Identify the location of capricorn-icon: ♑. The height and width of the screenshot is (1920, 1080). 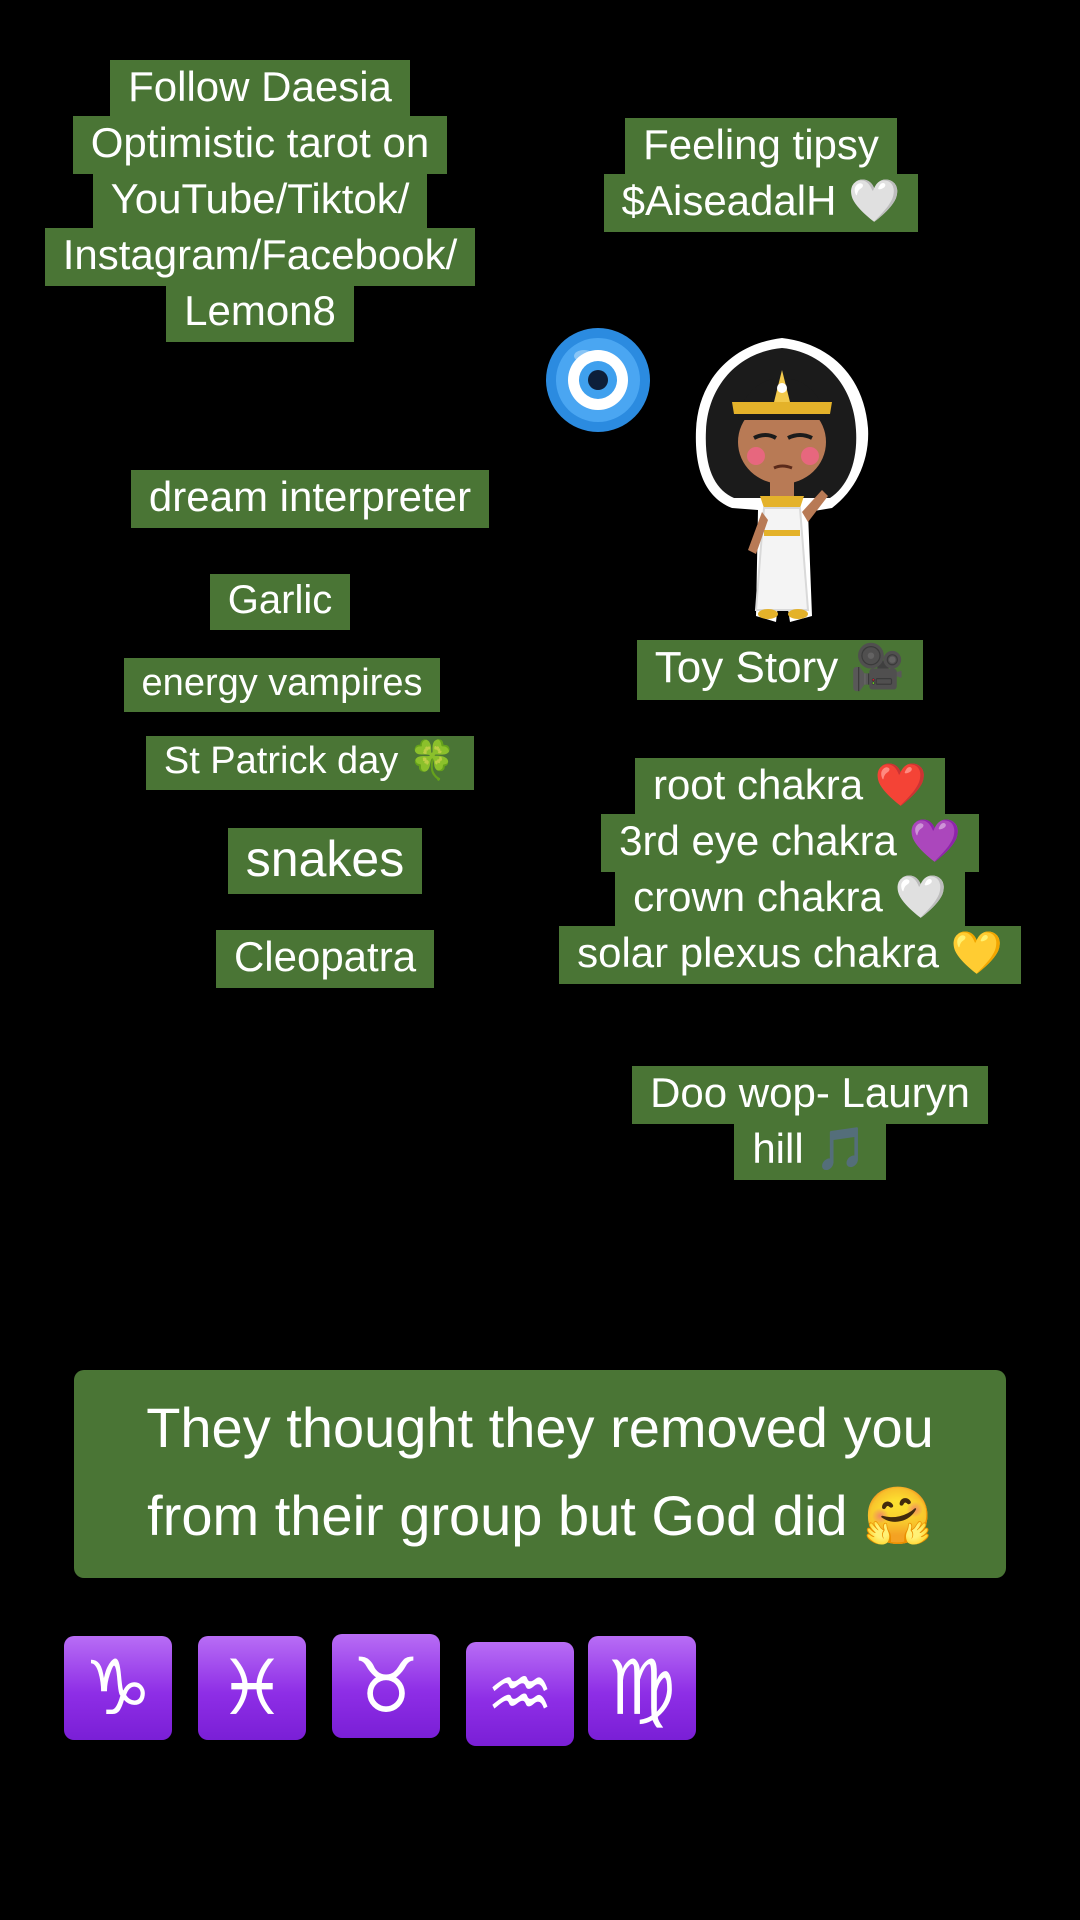
(118, 1688).